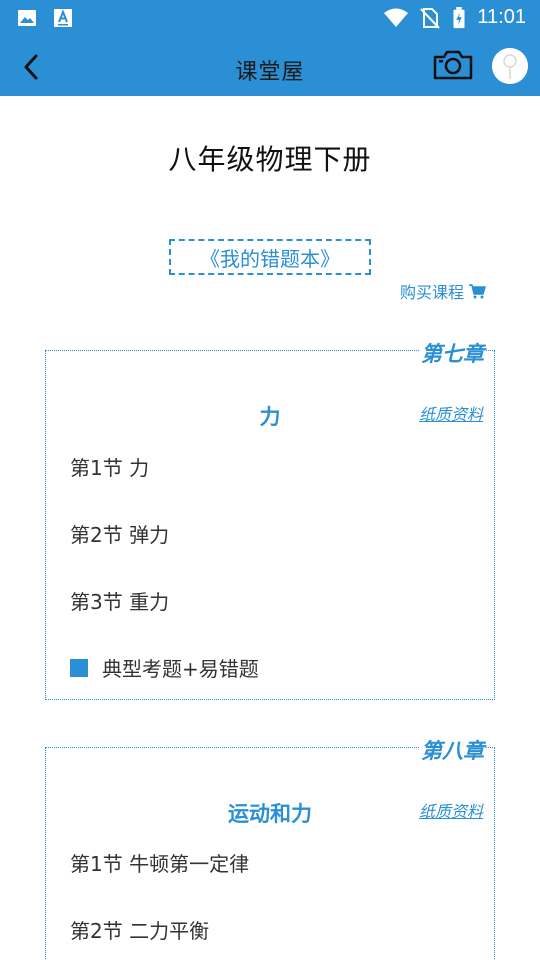  What do you see at coordinates (501, 17) in the screenshot?
I see `status-time: 11:01` at bounding box center [501, 17].